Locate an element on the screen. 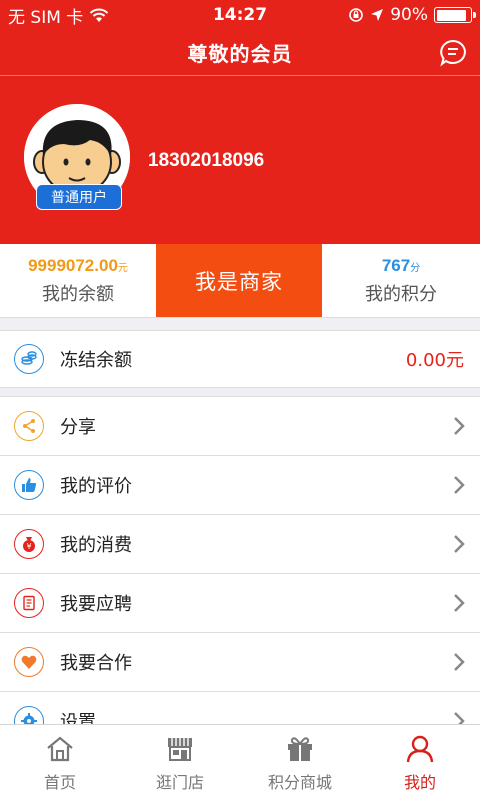  balance-value-wrap: 9999072.00元 is located at coordinates (78, 266).